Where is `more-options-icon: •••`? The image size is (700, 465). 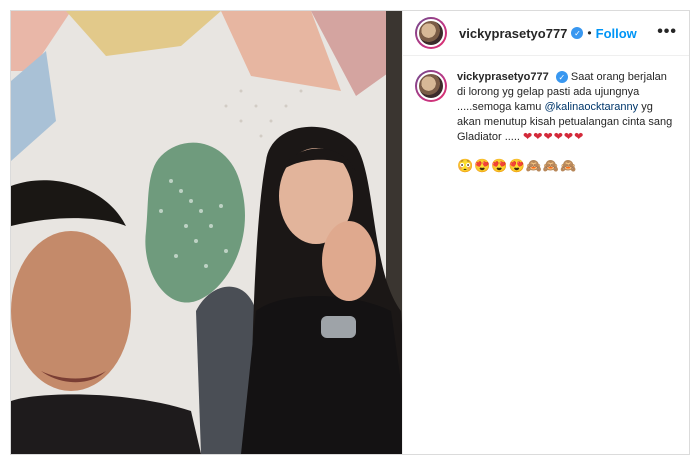 more-options-icon: ••• is located at coordinates (667, 32).